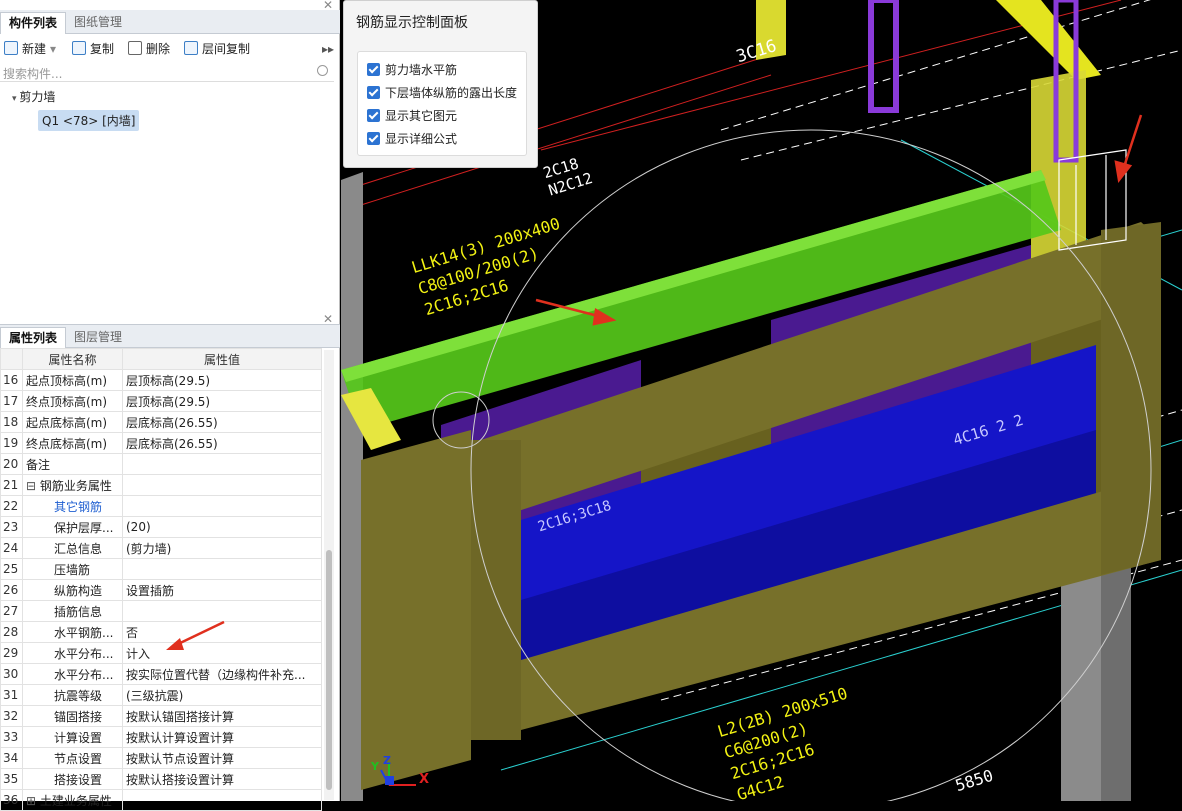 The height and width of the screenshot is (811, 1182). I want to click on row-number: 27, so click(11, 611).